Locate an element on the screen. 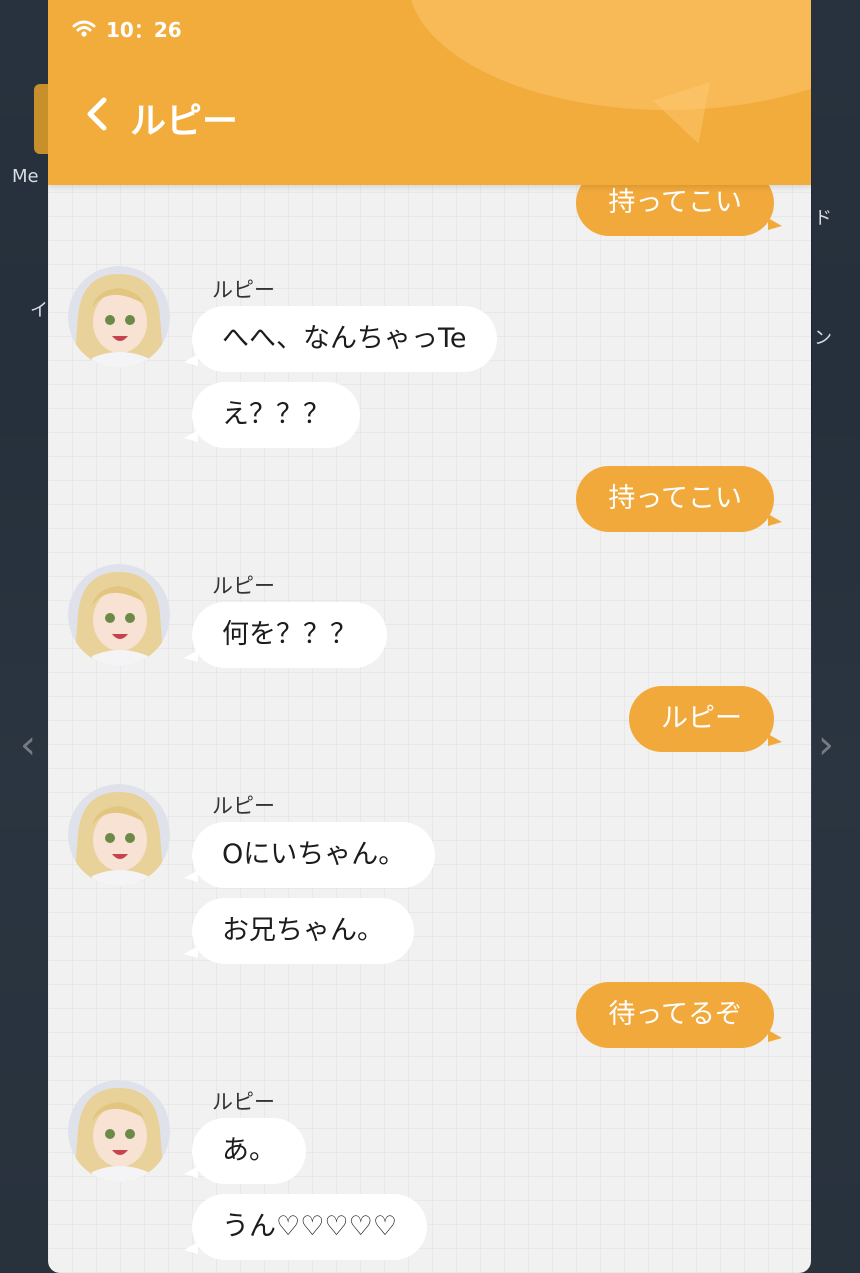 The width and height of the screenshot is (860, 1273). background-label: ド is located at coordinates (823, 218).